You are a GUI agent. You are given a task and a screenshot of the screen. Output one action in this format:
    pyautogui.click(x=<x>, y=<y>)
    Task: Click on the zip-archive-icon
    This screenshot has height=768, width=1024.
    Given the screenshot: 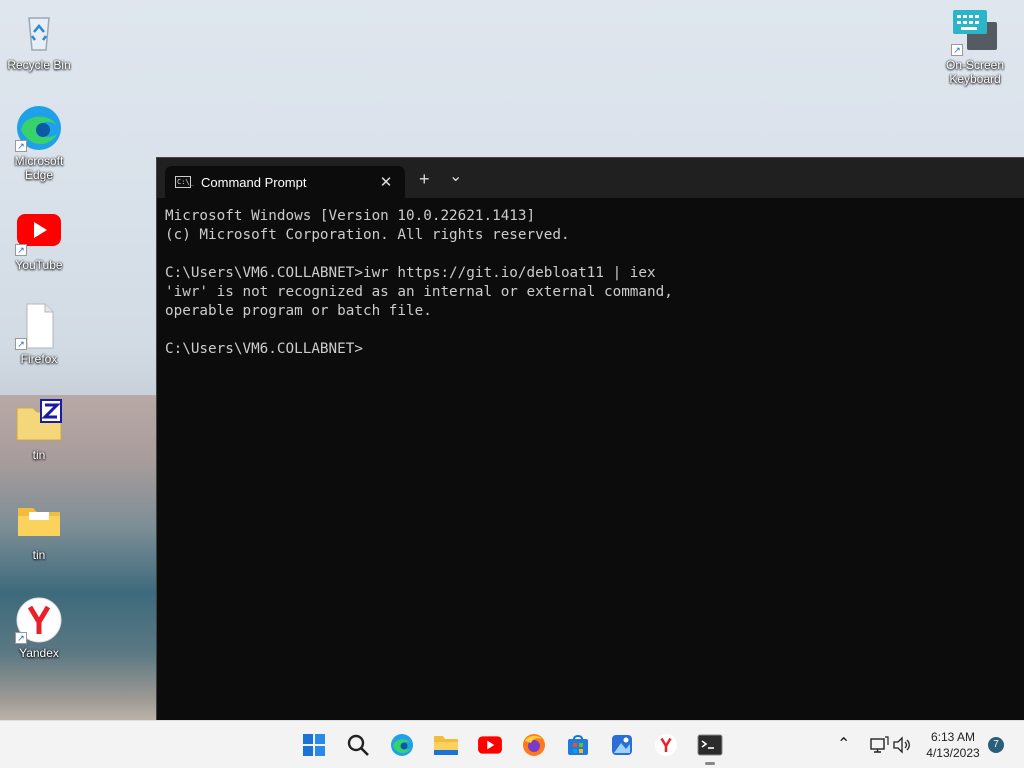 What is the action you would take?
    pyautogui.click(x=39, y=422)
    